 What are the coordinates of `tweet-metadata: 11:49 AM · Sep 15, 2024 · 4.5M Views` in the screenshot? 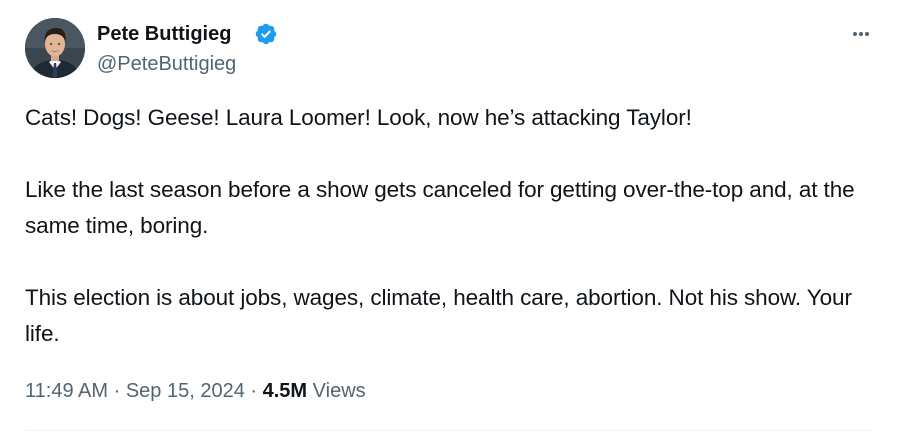 It's located at (195, 391).